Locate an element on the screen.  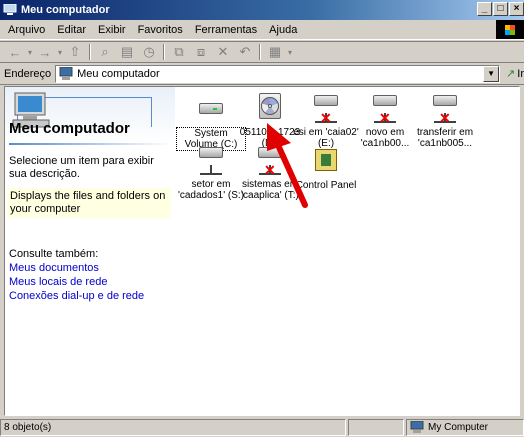
status-zone-label: My Computer is located at coordinates (458, 427).